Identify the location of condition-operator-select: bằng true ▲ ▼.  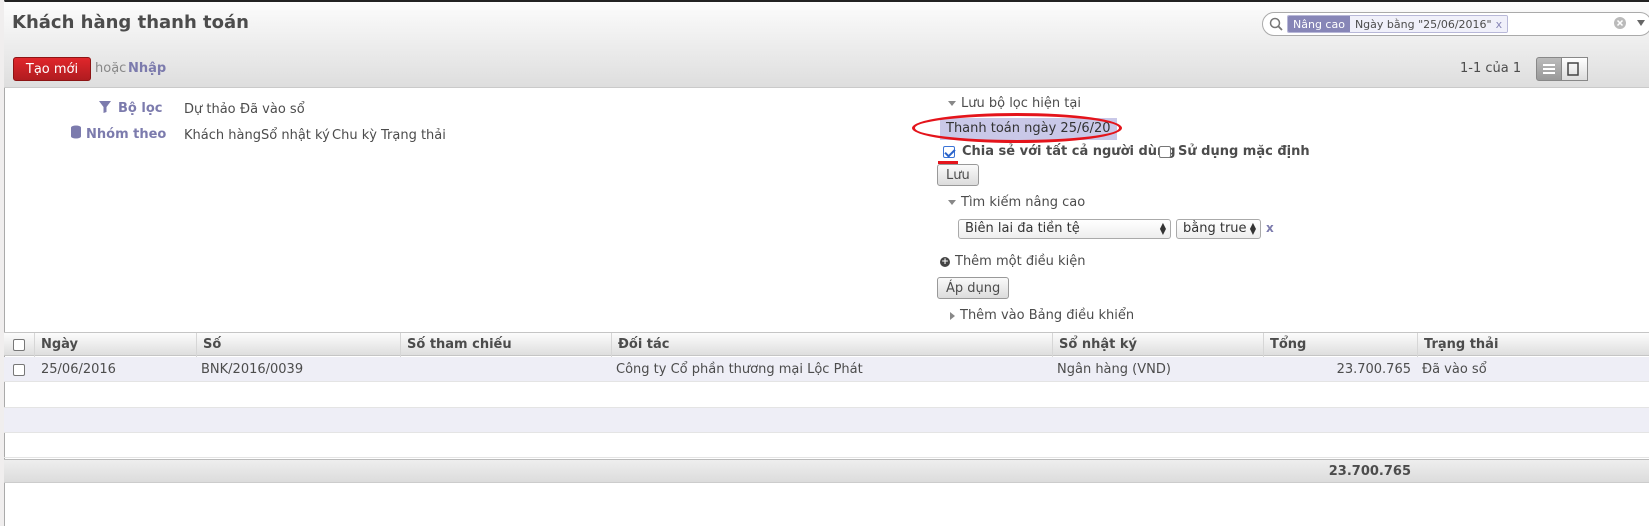
(1218, 229).